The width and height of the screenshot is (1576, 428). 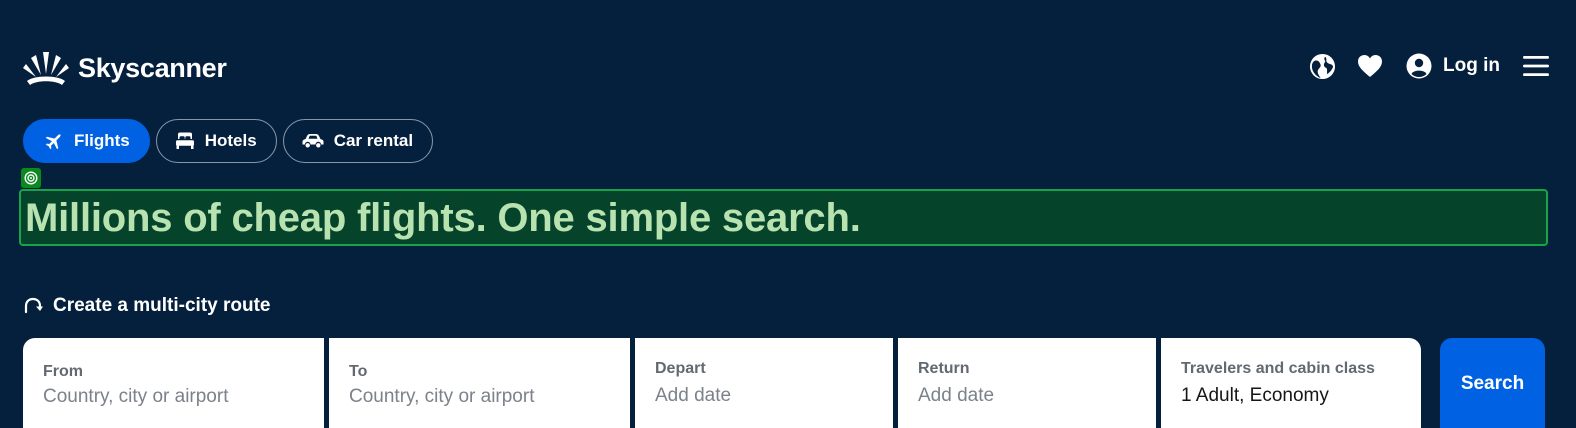 What do you see at coordinates (358, 371) in the screenshot?
I see `to-label: To` at bounding box center [358, 371].